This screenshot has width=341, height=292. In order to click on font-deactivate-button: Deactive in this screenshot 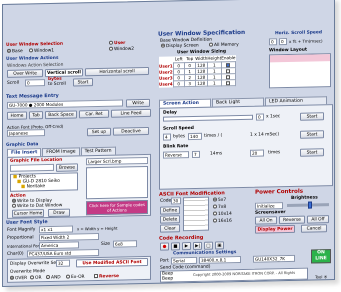, I will do `click(131, 131)`.